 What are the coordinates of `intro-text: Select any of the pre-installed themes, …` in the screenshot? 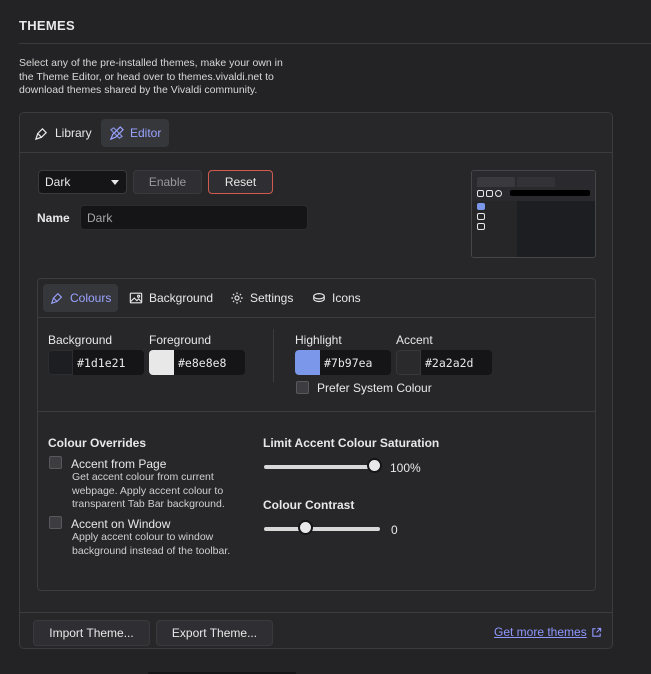 It's located at (151, 76).